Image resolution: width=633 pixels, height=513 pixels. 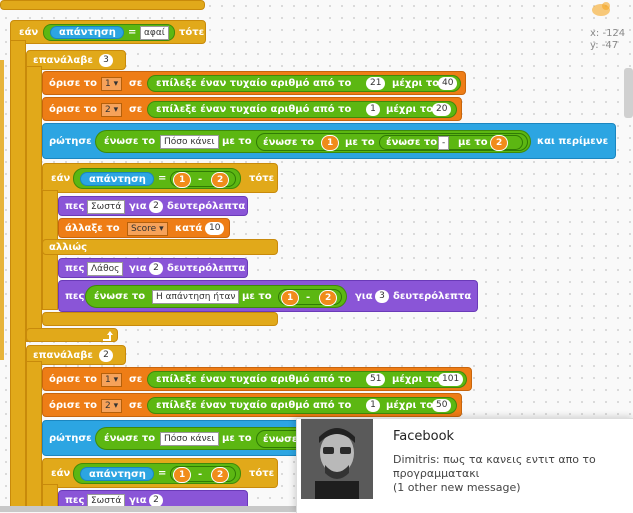 I want to click on repeat-count-input: 3, so click(x=106, y=60).